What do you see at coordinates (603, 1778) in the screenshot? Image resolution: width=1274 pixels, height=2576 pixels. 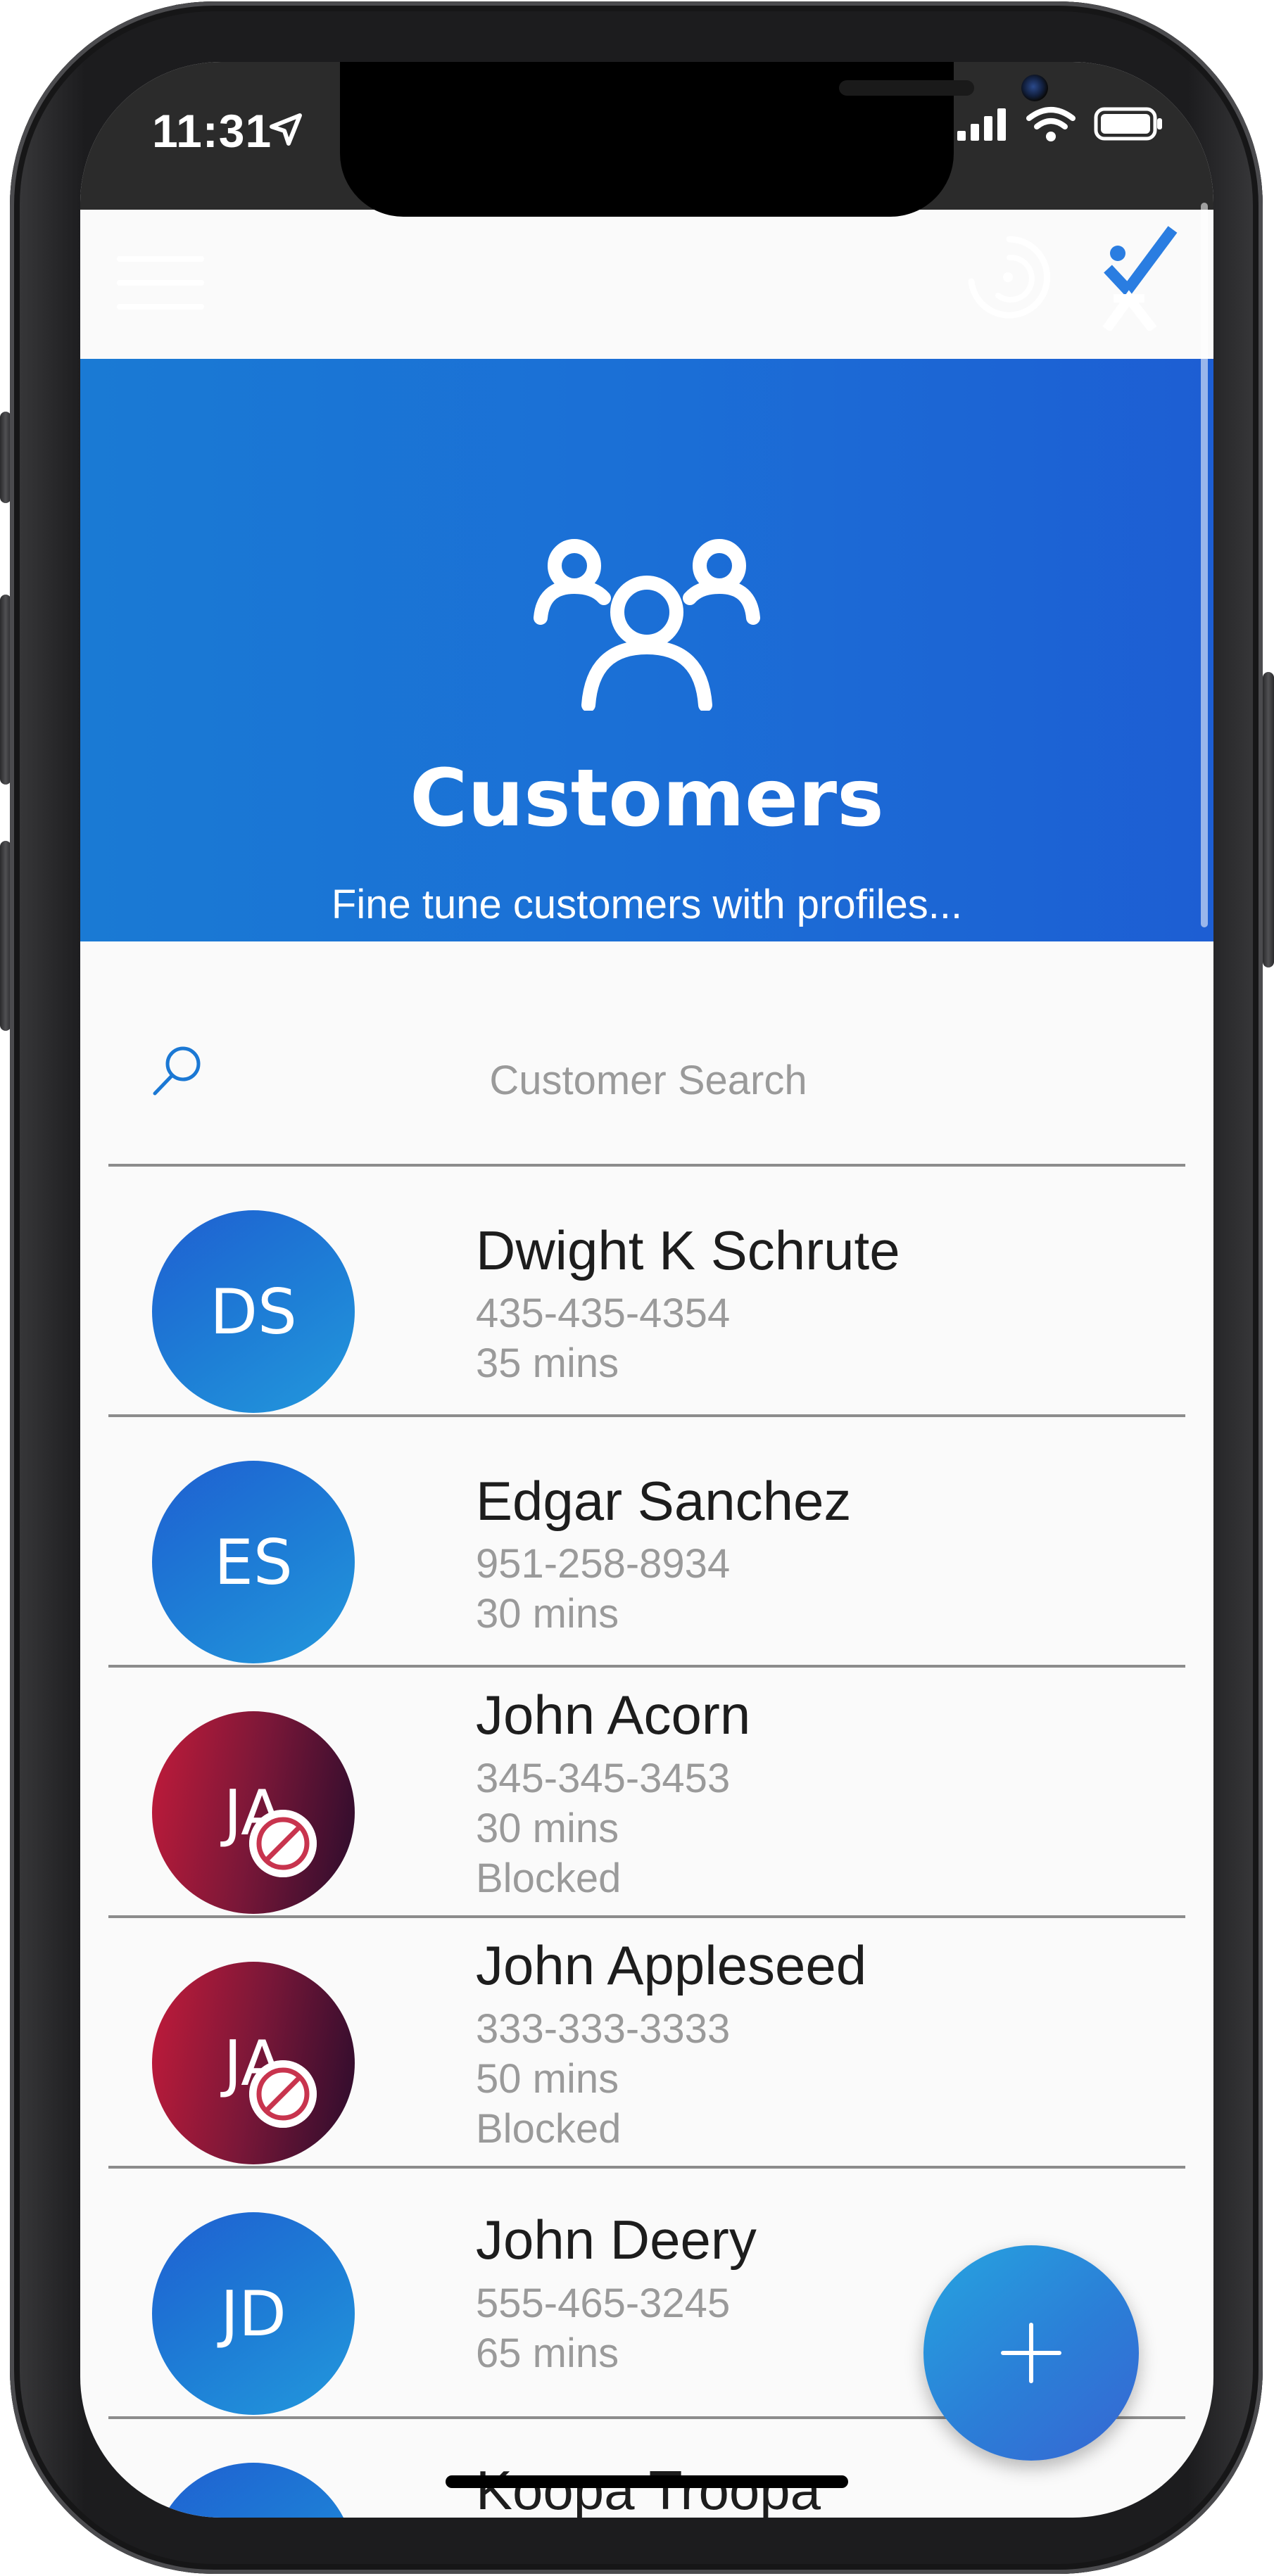 I see `customer-phone: 345-345-3453` at bounding box center [603, 1778].